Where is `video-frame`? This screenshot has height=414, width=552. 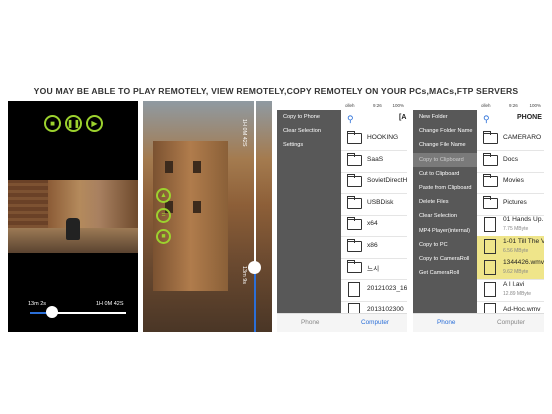
video-frame is located at coordinates (73, 216).